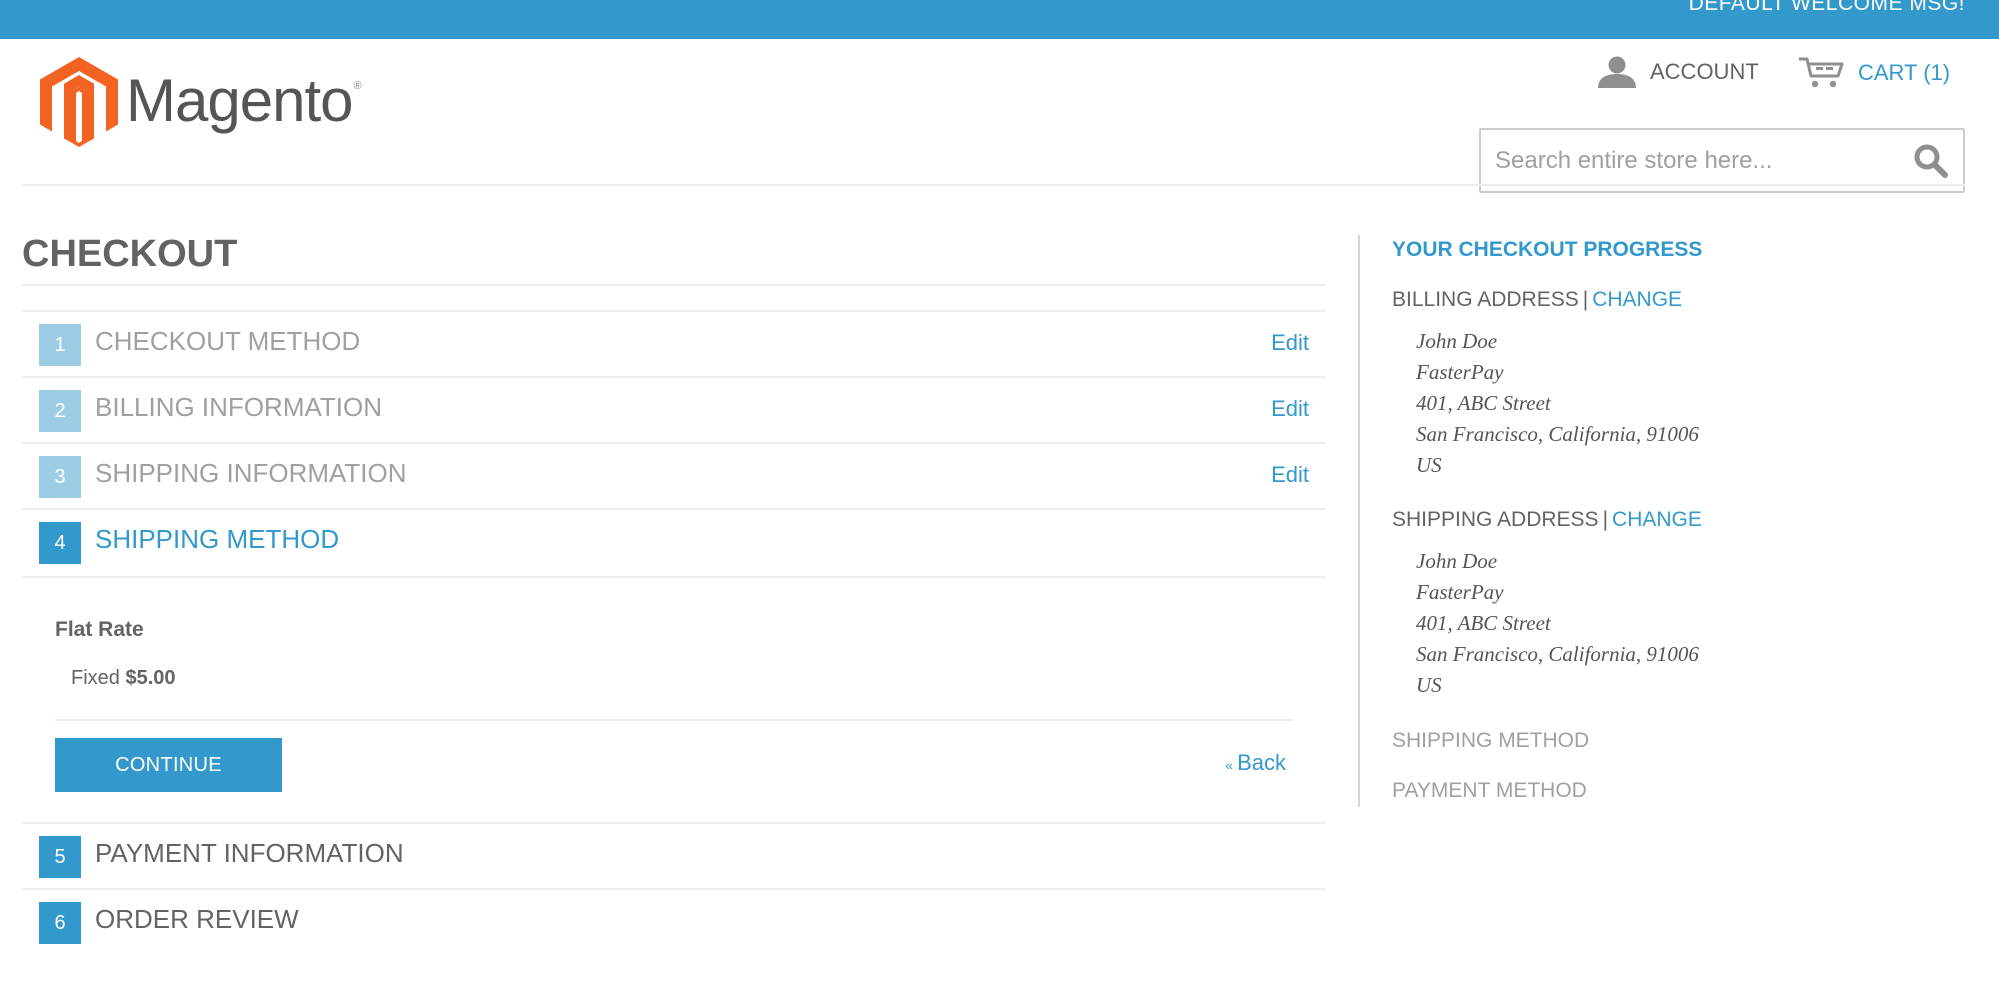 The height and width of the screenshot is (986, 1999). What do you see at coordinates (1617, 72) in the screenshot?
I see `user-icon` at bounding box center [1617, 72].